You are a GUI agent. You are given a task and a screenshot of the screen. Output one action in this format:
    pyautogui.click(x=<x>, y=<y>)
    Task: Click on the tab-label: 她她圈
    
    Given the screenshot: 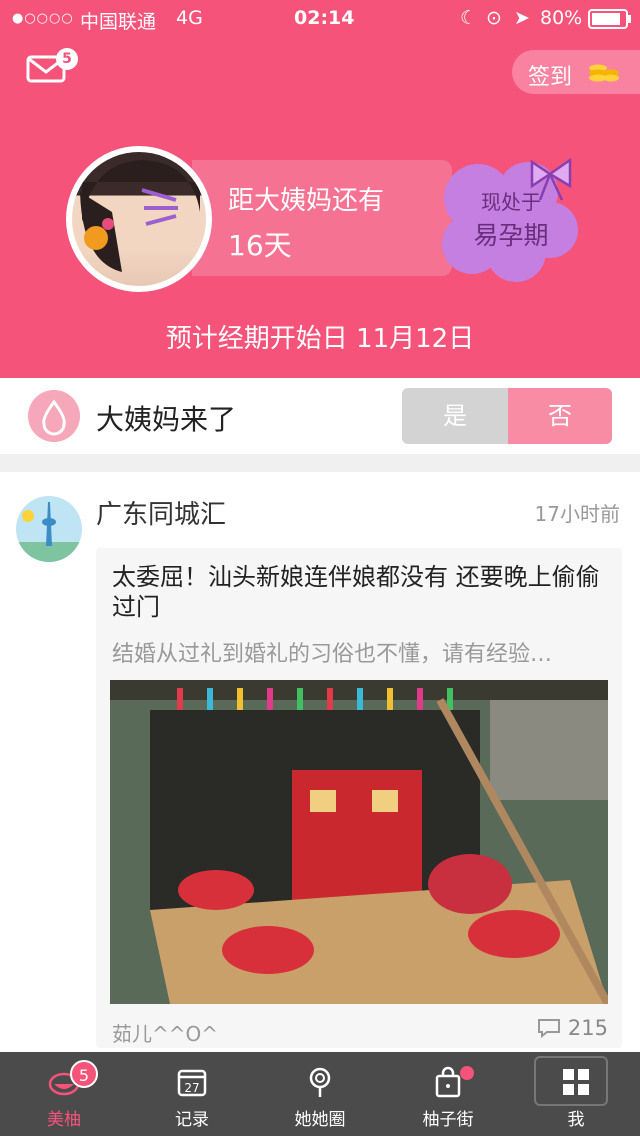 What is the action you would take?
    pyautogui.click(x=320, y=1120)
    